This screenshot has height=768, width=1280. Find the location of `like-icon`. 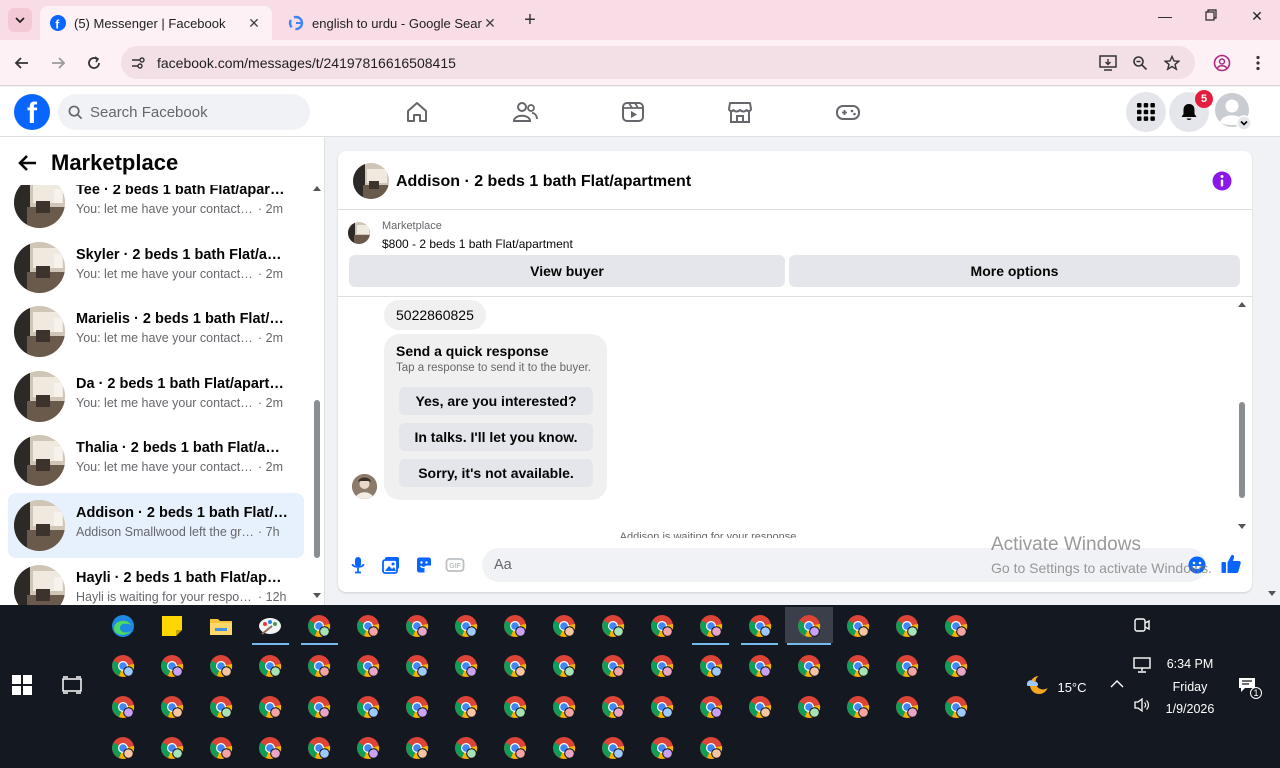

like-icon is located at coordinates (1231, 564).